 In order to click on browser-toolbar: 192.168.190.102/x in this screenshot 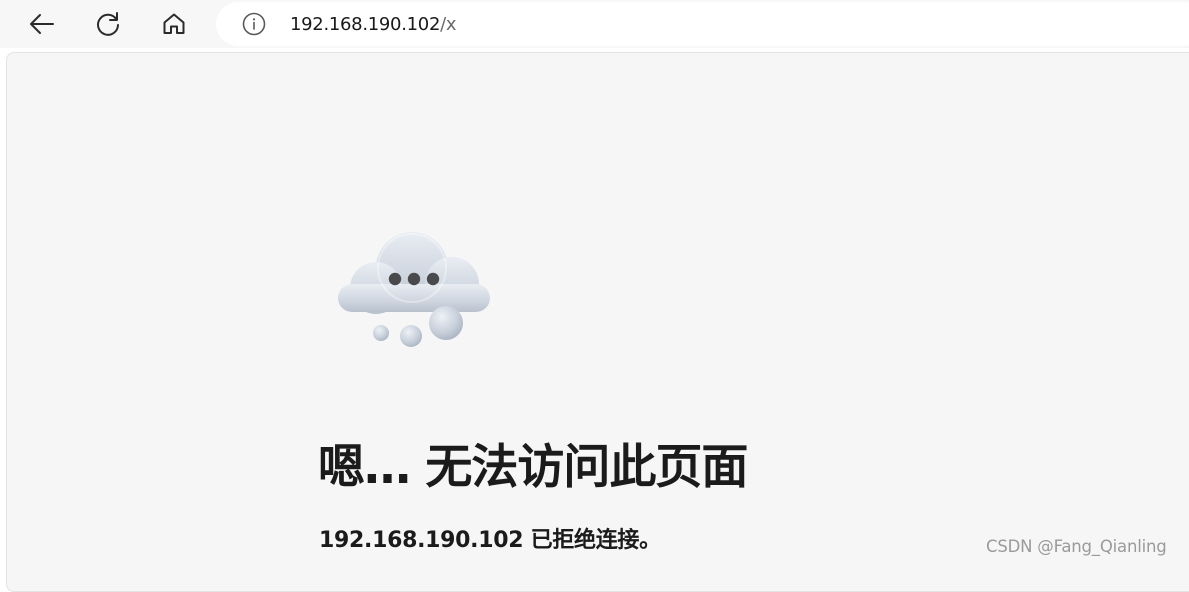, I will do `click(594, 24)`.